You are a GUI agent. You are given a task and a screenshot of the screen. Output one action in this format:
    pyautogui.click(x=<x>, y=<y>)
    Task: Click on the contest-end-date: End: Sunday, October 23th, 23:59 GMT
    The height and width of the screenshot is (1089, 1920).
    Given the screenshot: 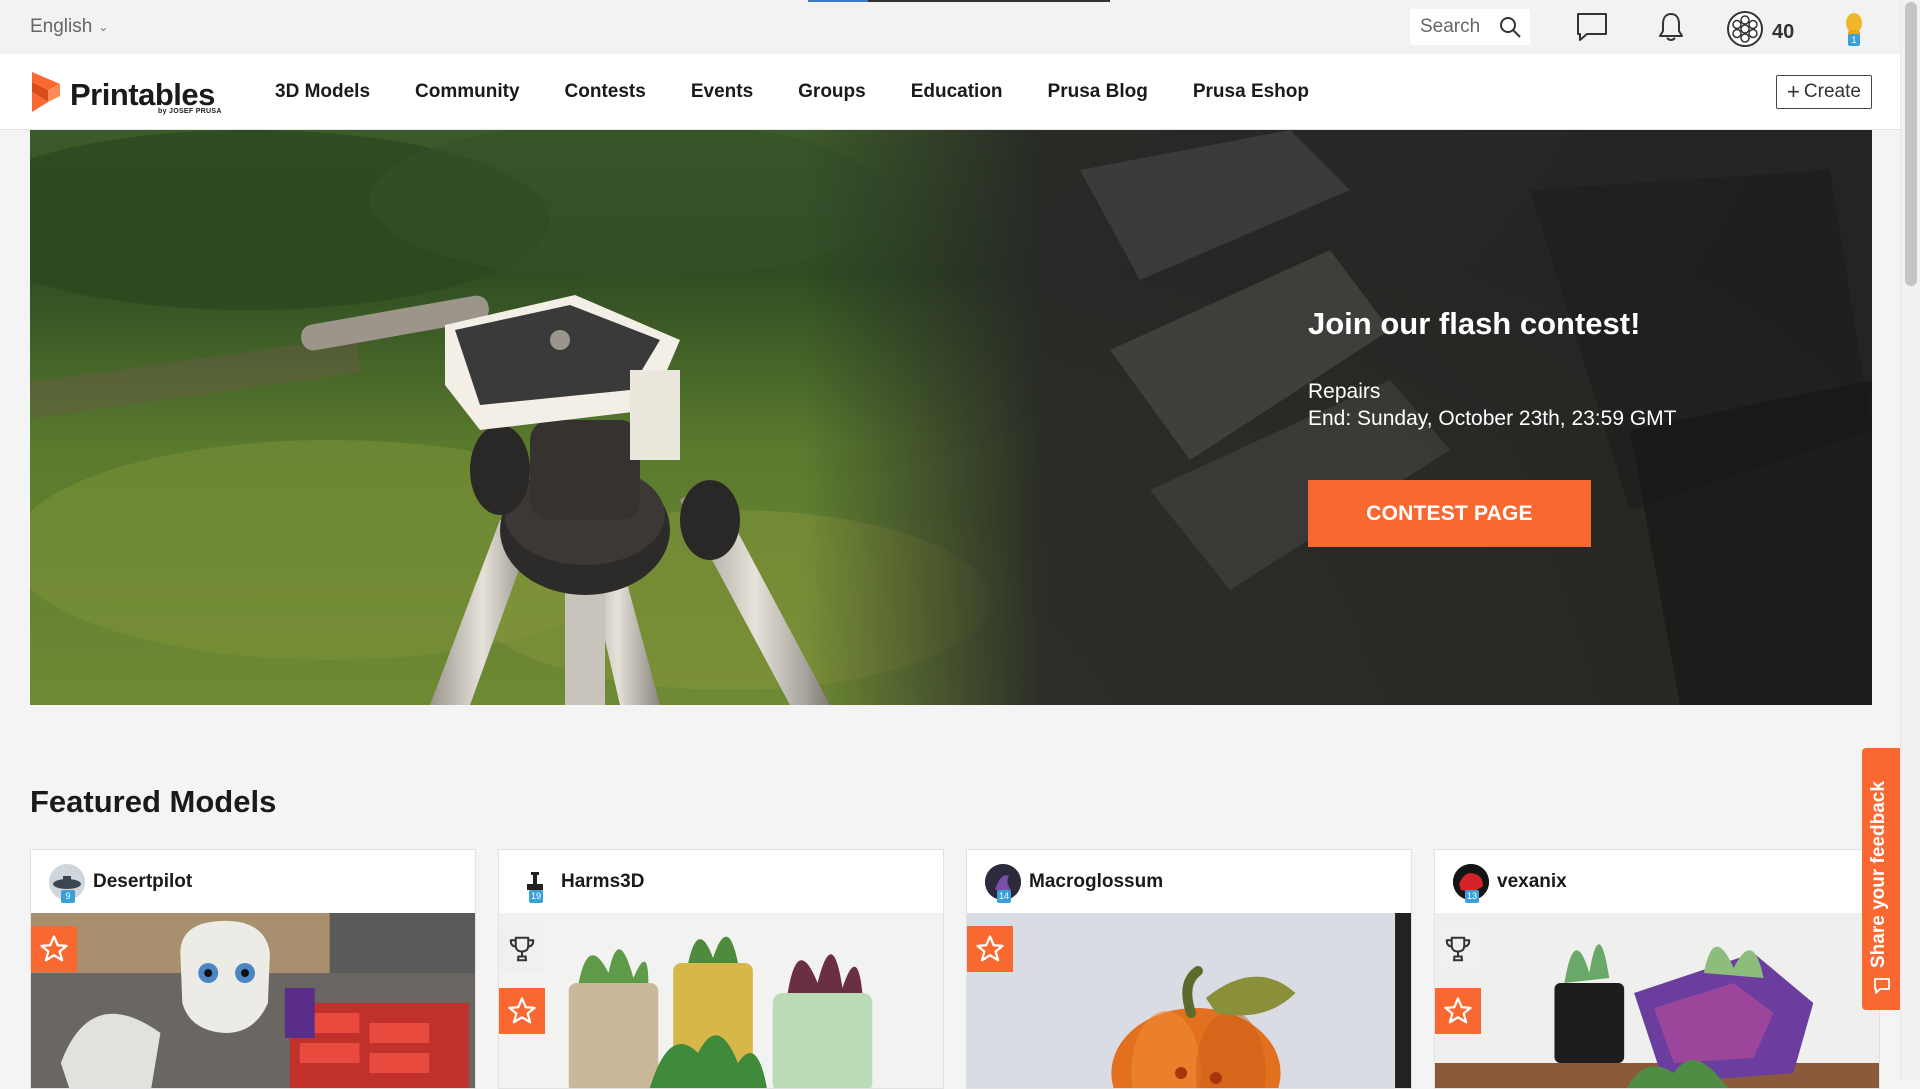 What is the action you would take?
    pyautogui.click(x=1492, y=418)
    